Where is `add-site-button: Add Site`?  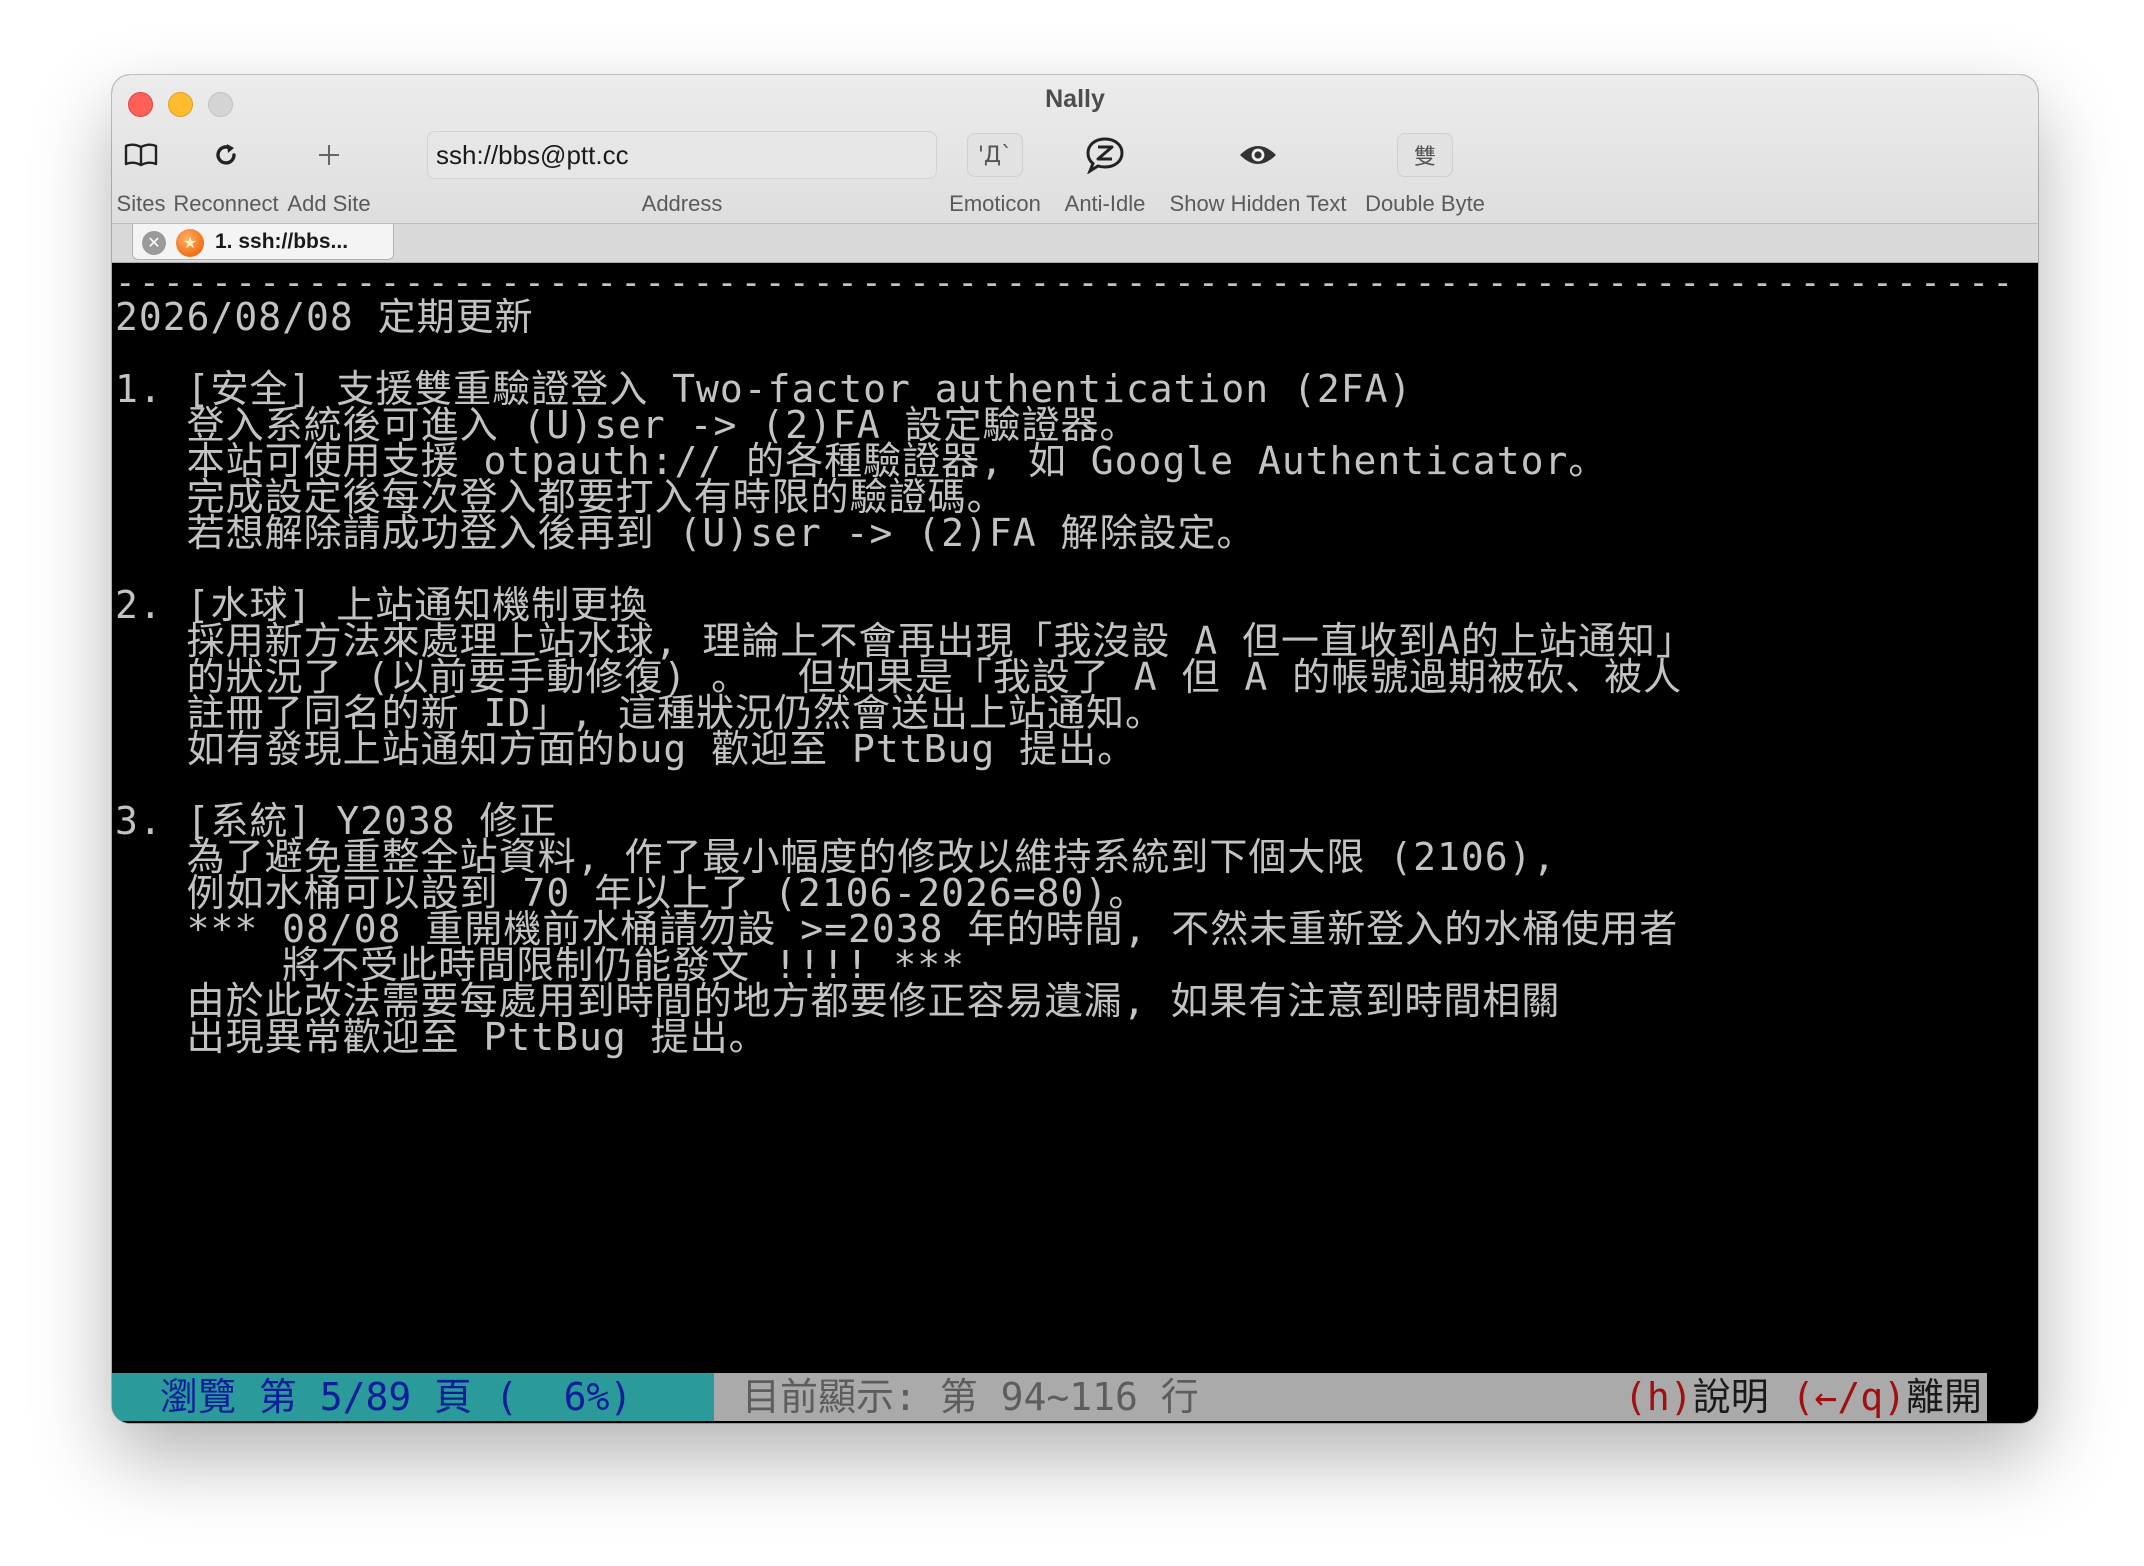
add-site-button: Add Site is located at coordinates (329, 177).